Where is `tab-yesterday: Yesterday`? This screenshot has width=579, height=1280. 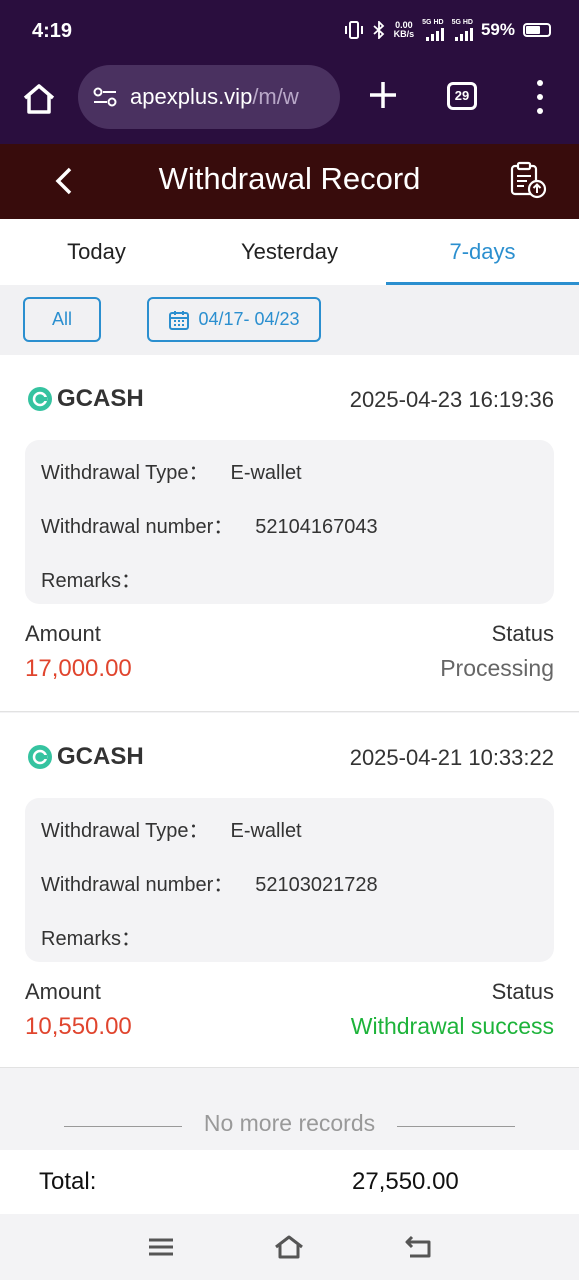
tab-yesterday: Yesterday is located at coordinates (289, 252).